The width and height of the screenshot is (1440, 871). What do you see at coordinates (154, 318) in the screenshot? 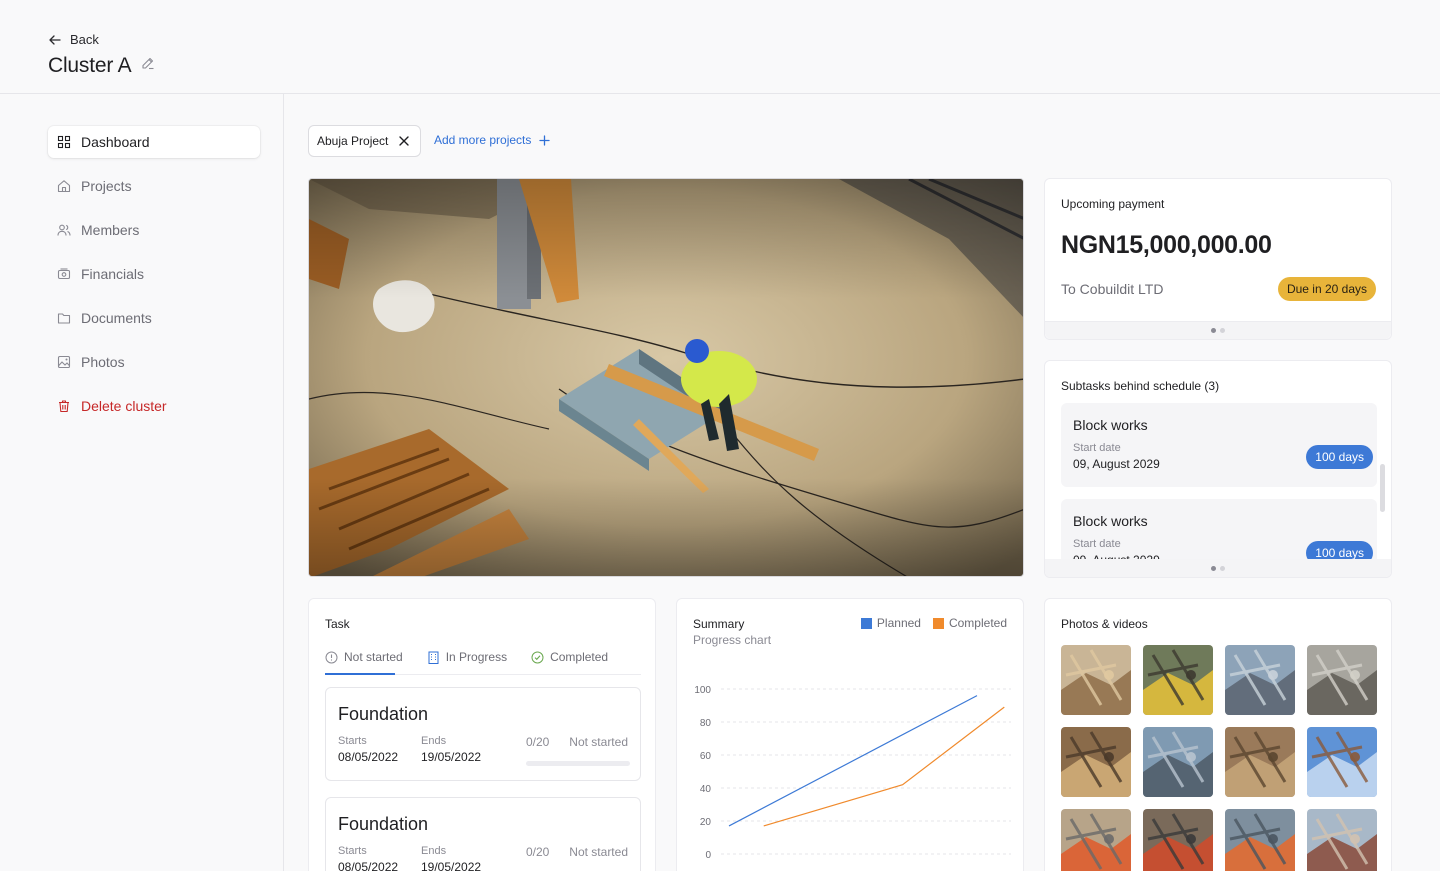
I see `sidebar-item-documents: Documents` at bounding box center [154, 318].